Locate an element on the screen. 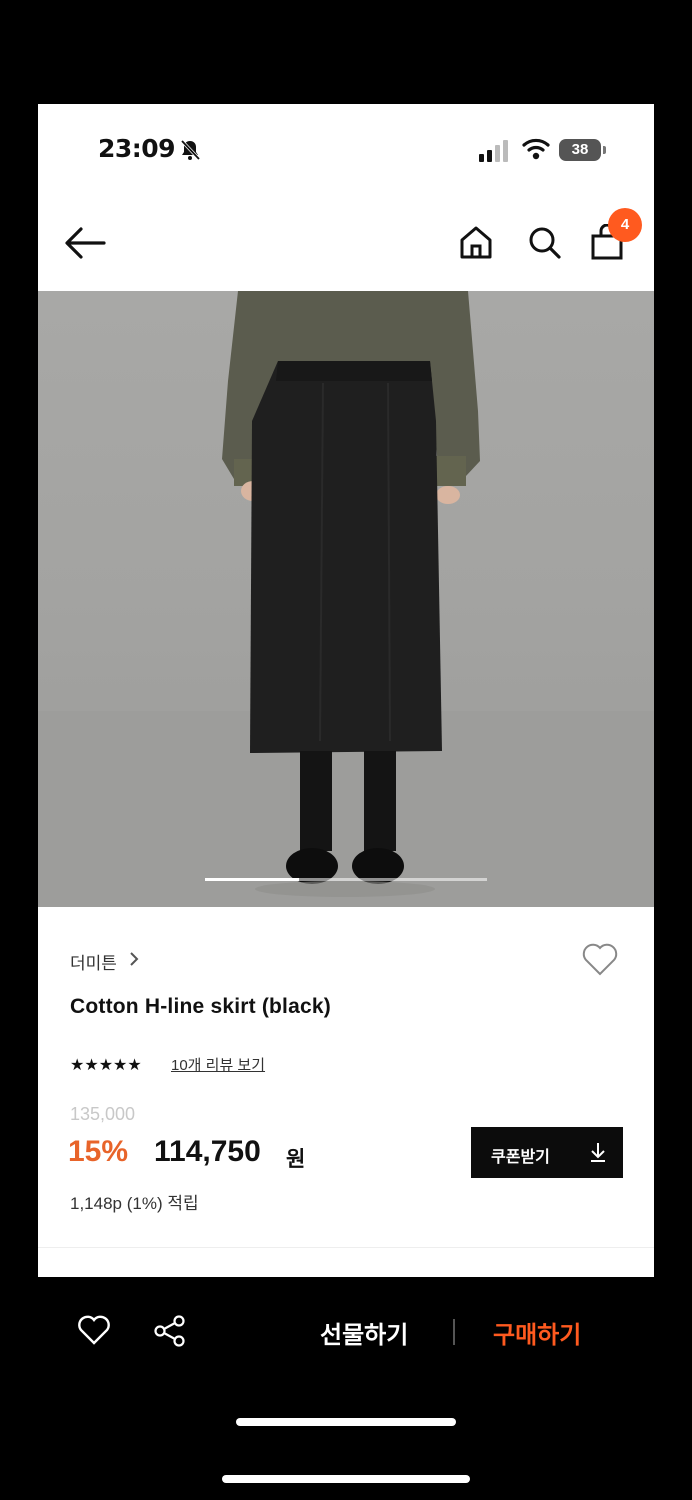 The image size is (692, 1500). coupon-button: 쿠폰받기 is located at coordinates (547, 1152).